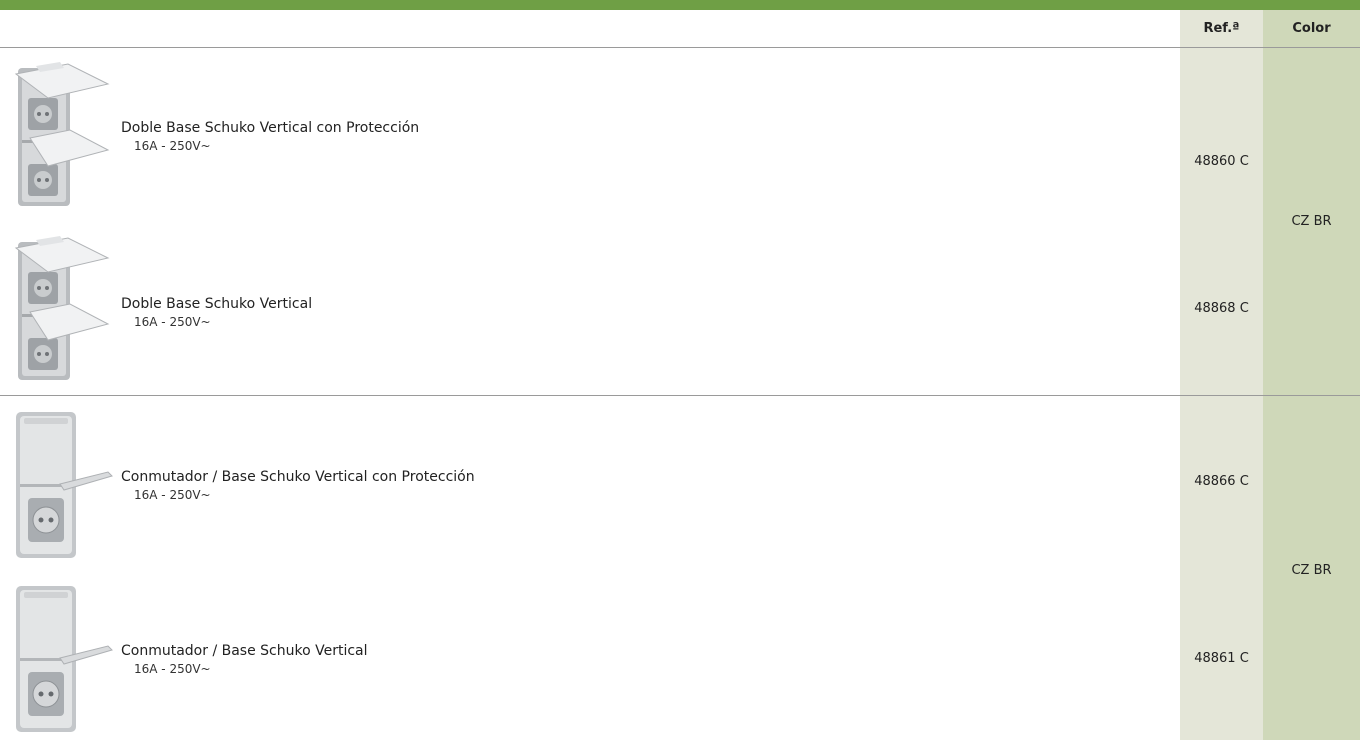 This screenshot has width=1360, height=740. I want to click on product-ref: 48866 C, so click(1221, 481).